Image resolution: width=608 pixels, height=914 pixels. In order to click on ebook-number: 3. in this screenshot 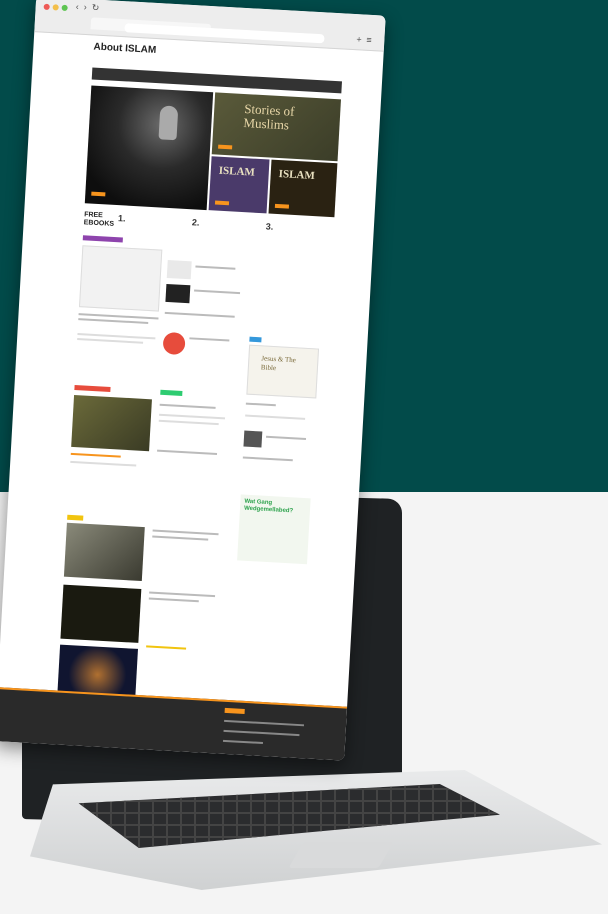, I will do `click(269, 226)`.